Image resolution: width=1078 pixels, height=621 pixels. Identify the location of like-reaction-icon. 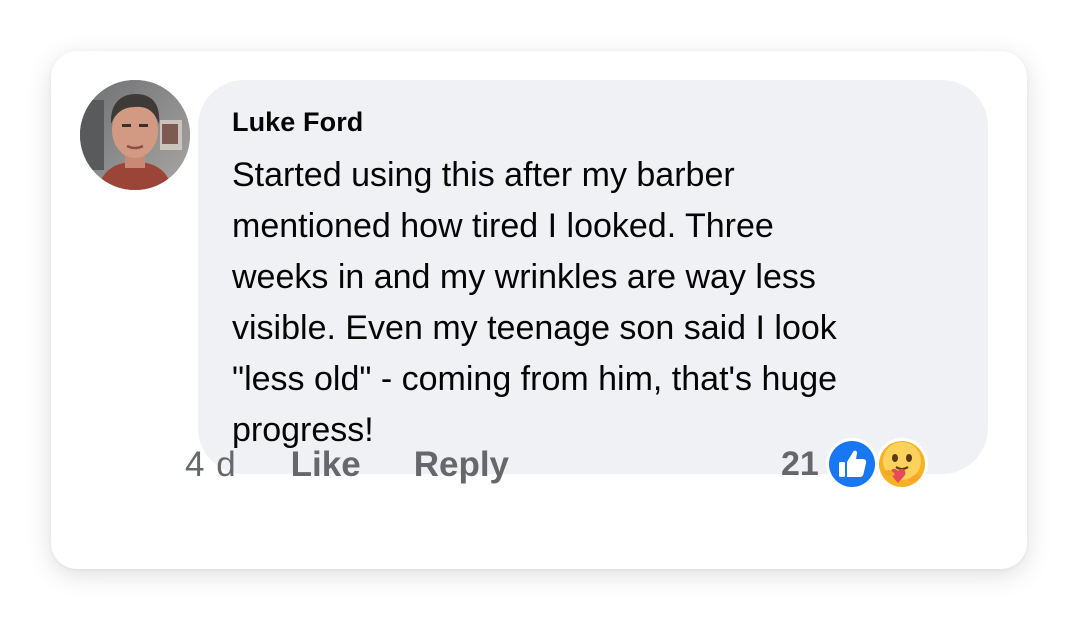
(851, 464).